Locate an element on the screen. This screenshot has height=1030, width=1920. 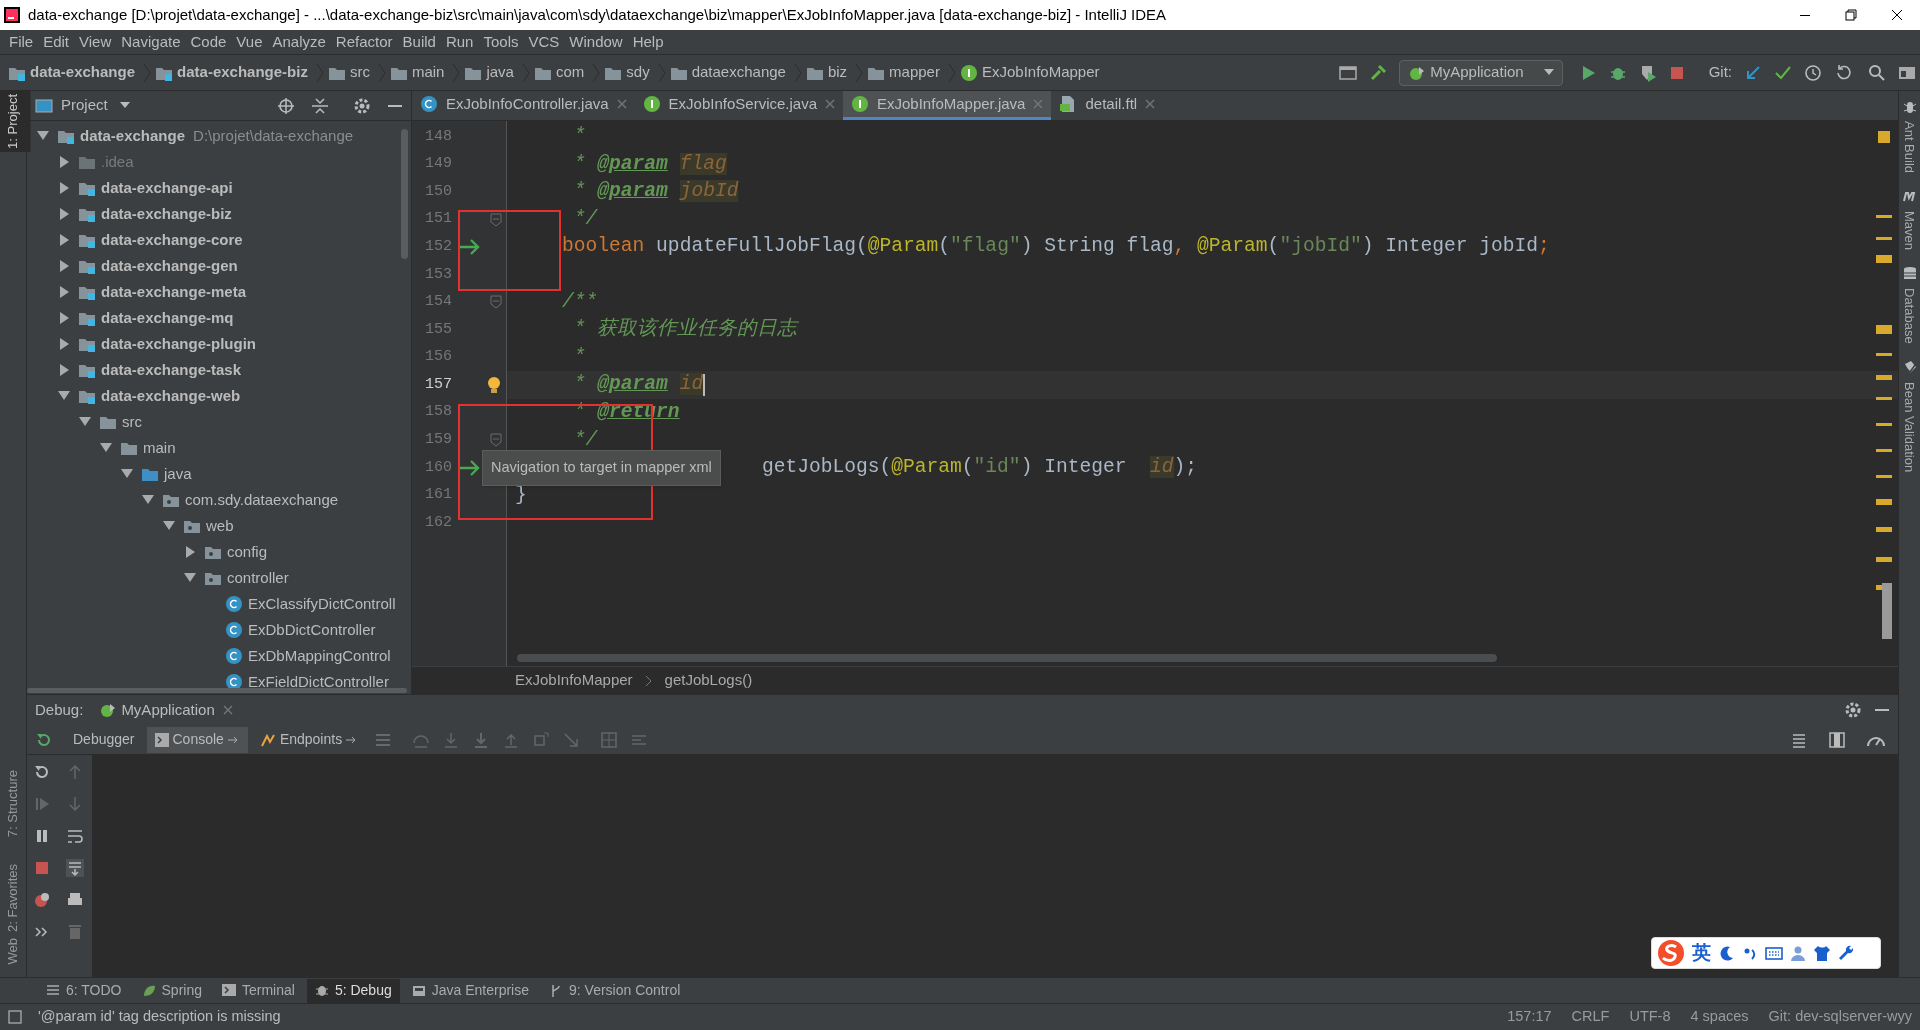
breadcrumb-item: data-exchange-biz is located at coordinates (231, 72).